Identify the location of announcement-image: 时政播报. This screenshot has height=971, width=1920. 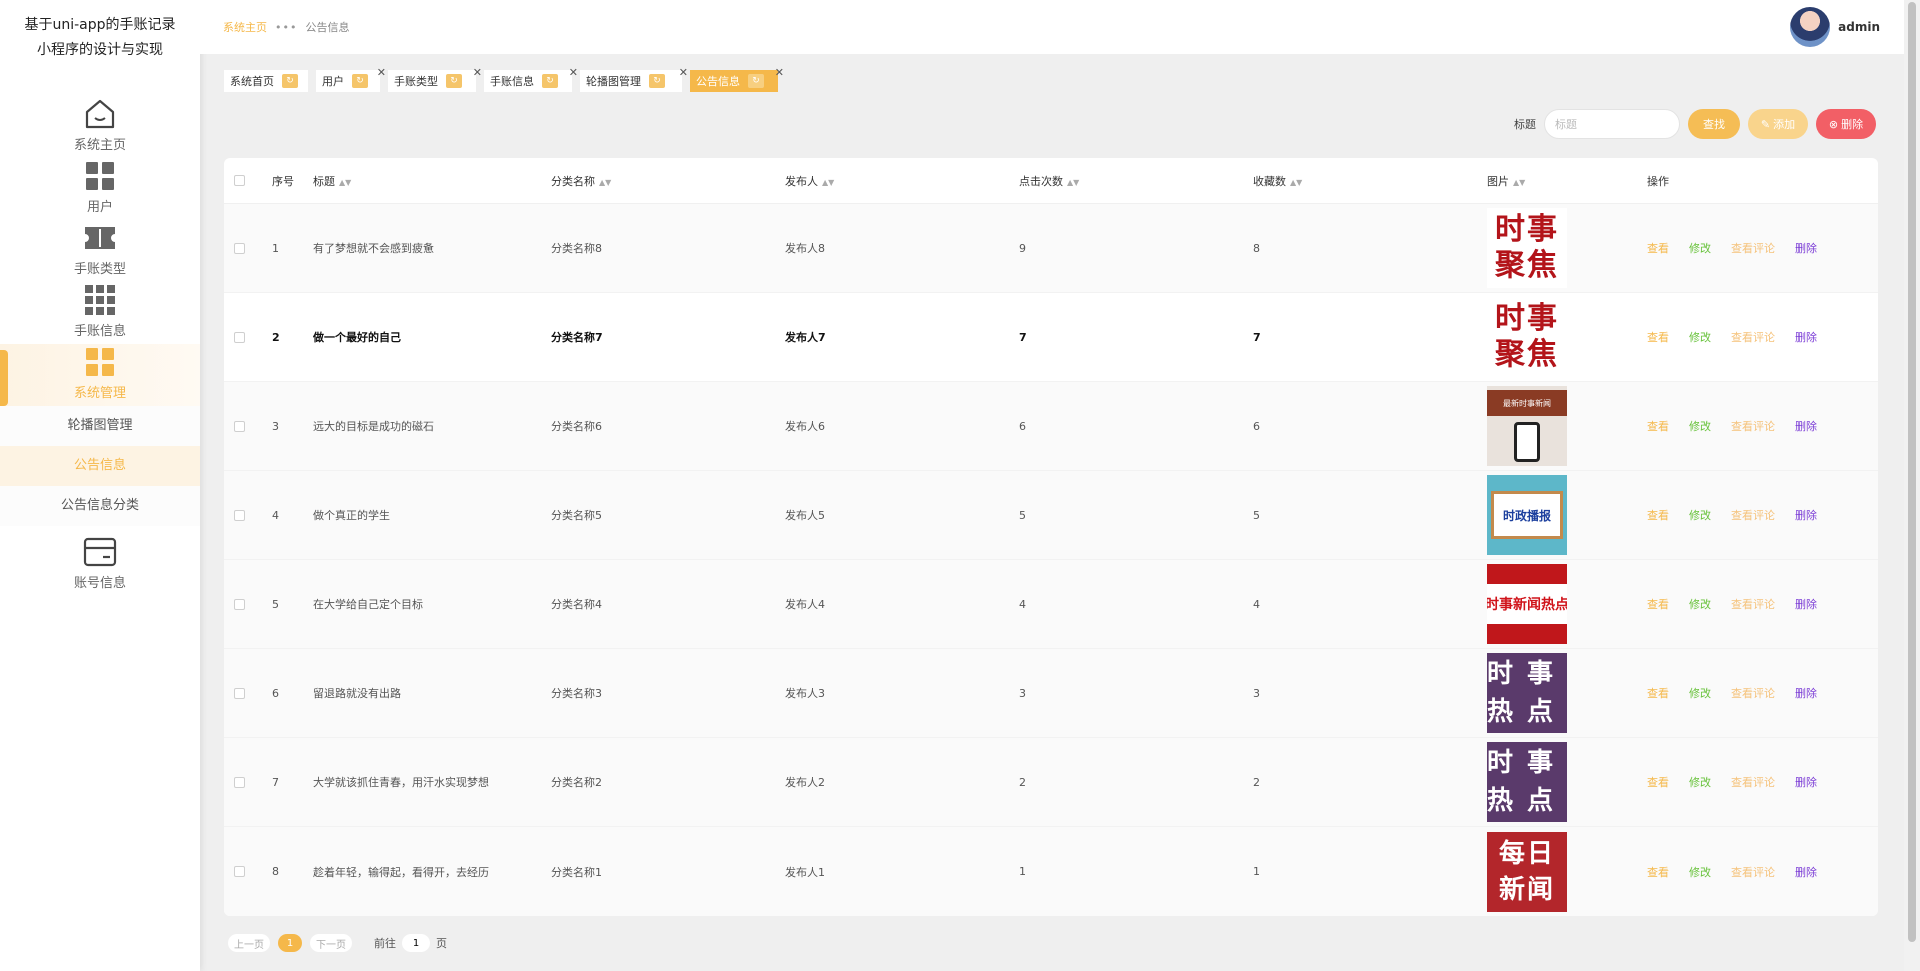
(1527, 515).